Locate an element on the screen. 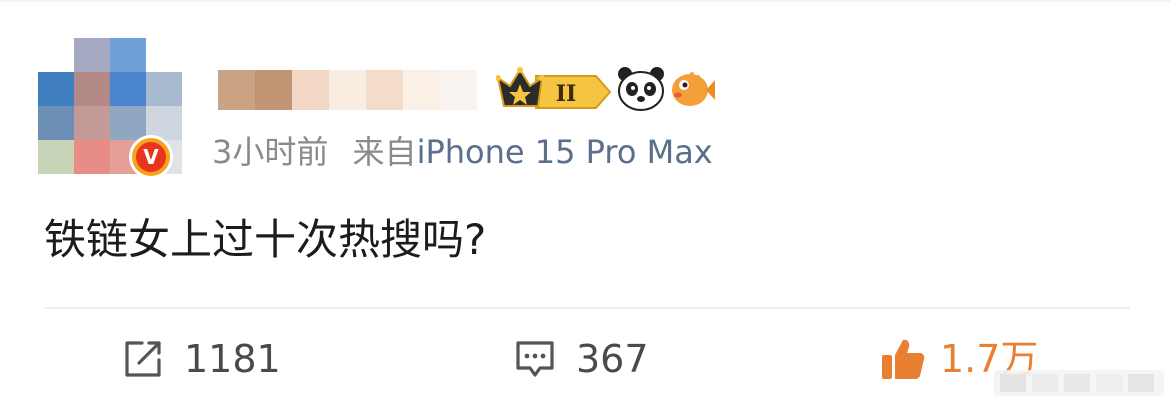 The width and height of the screenshot is (1170, 406). comment-count: 367 is located at coordinates (612, 359).